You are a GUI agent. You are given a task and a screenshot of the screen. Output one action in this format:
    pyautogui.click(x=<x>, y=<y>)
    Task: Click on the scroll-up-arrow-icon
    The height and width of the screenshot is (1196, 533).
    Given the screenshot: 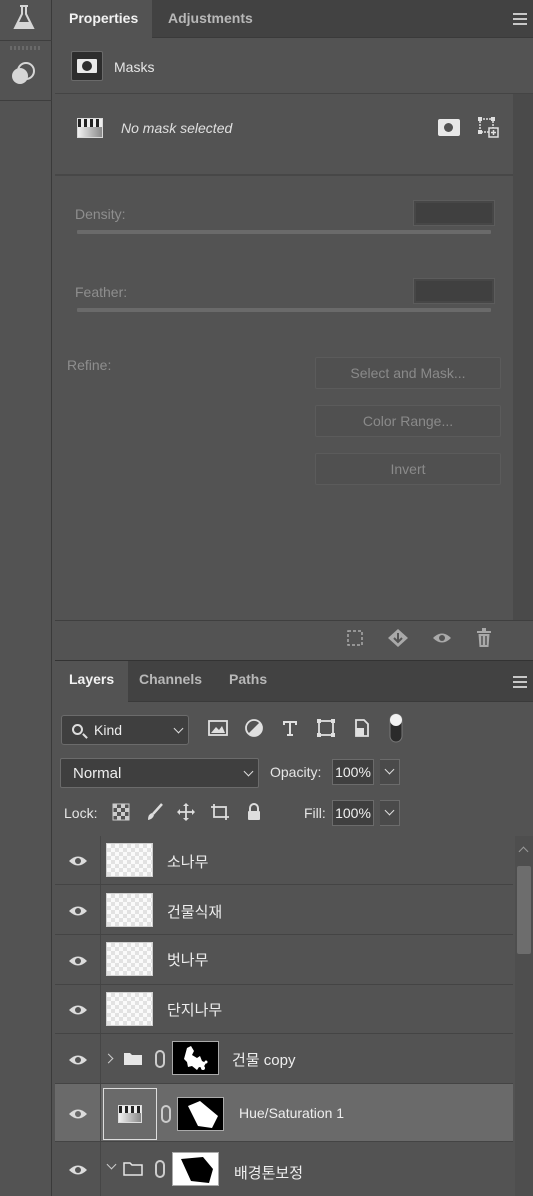 What is the action you would take?
    pyautogui.click(x=523, y=851)
    